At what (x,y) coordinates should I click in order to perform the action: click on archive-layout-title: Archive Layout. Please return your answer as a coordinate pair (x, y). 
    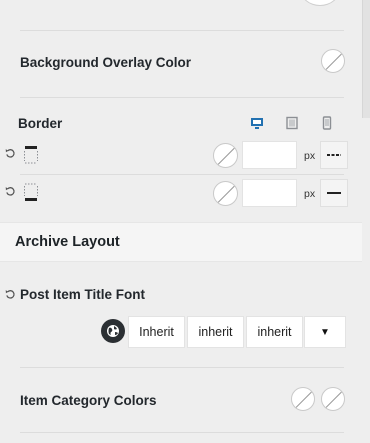
    Looking at the image, I should click on (67, 242).